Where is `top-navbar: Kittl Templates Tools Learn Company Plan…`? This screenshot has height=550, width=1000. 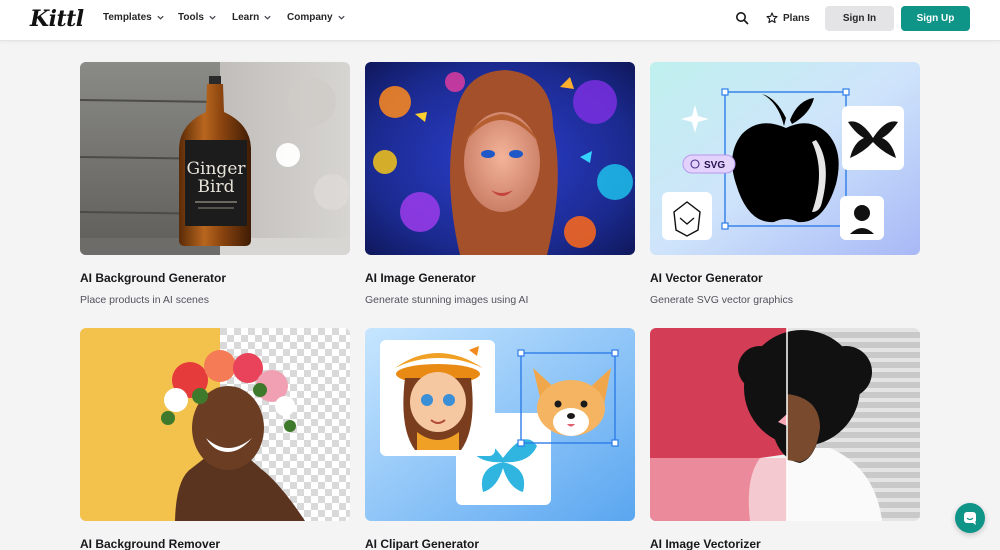
top-navbar: Kittl Templates Tools Learn Company Plan… is located at coordinates (500, 20).